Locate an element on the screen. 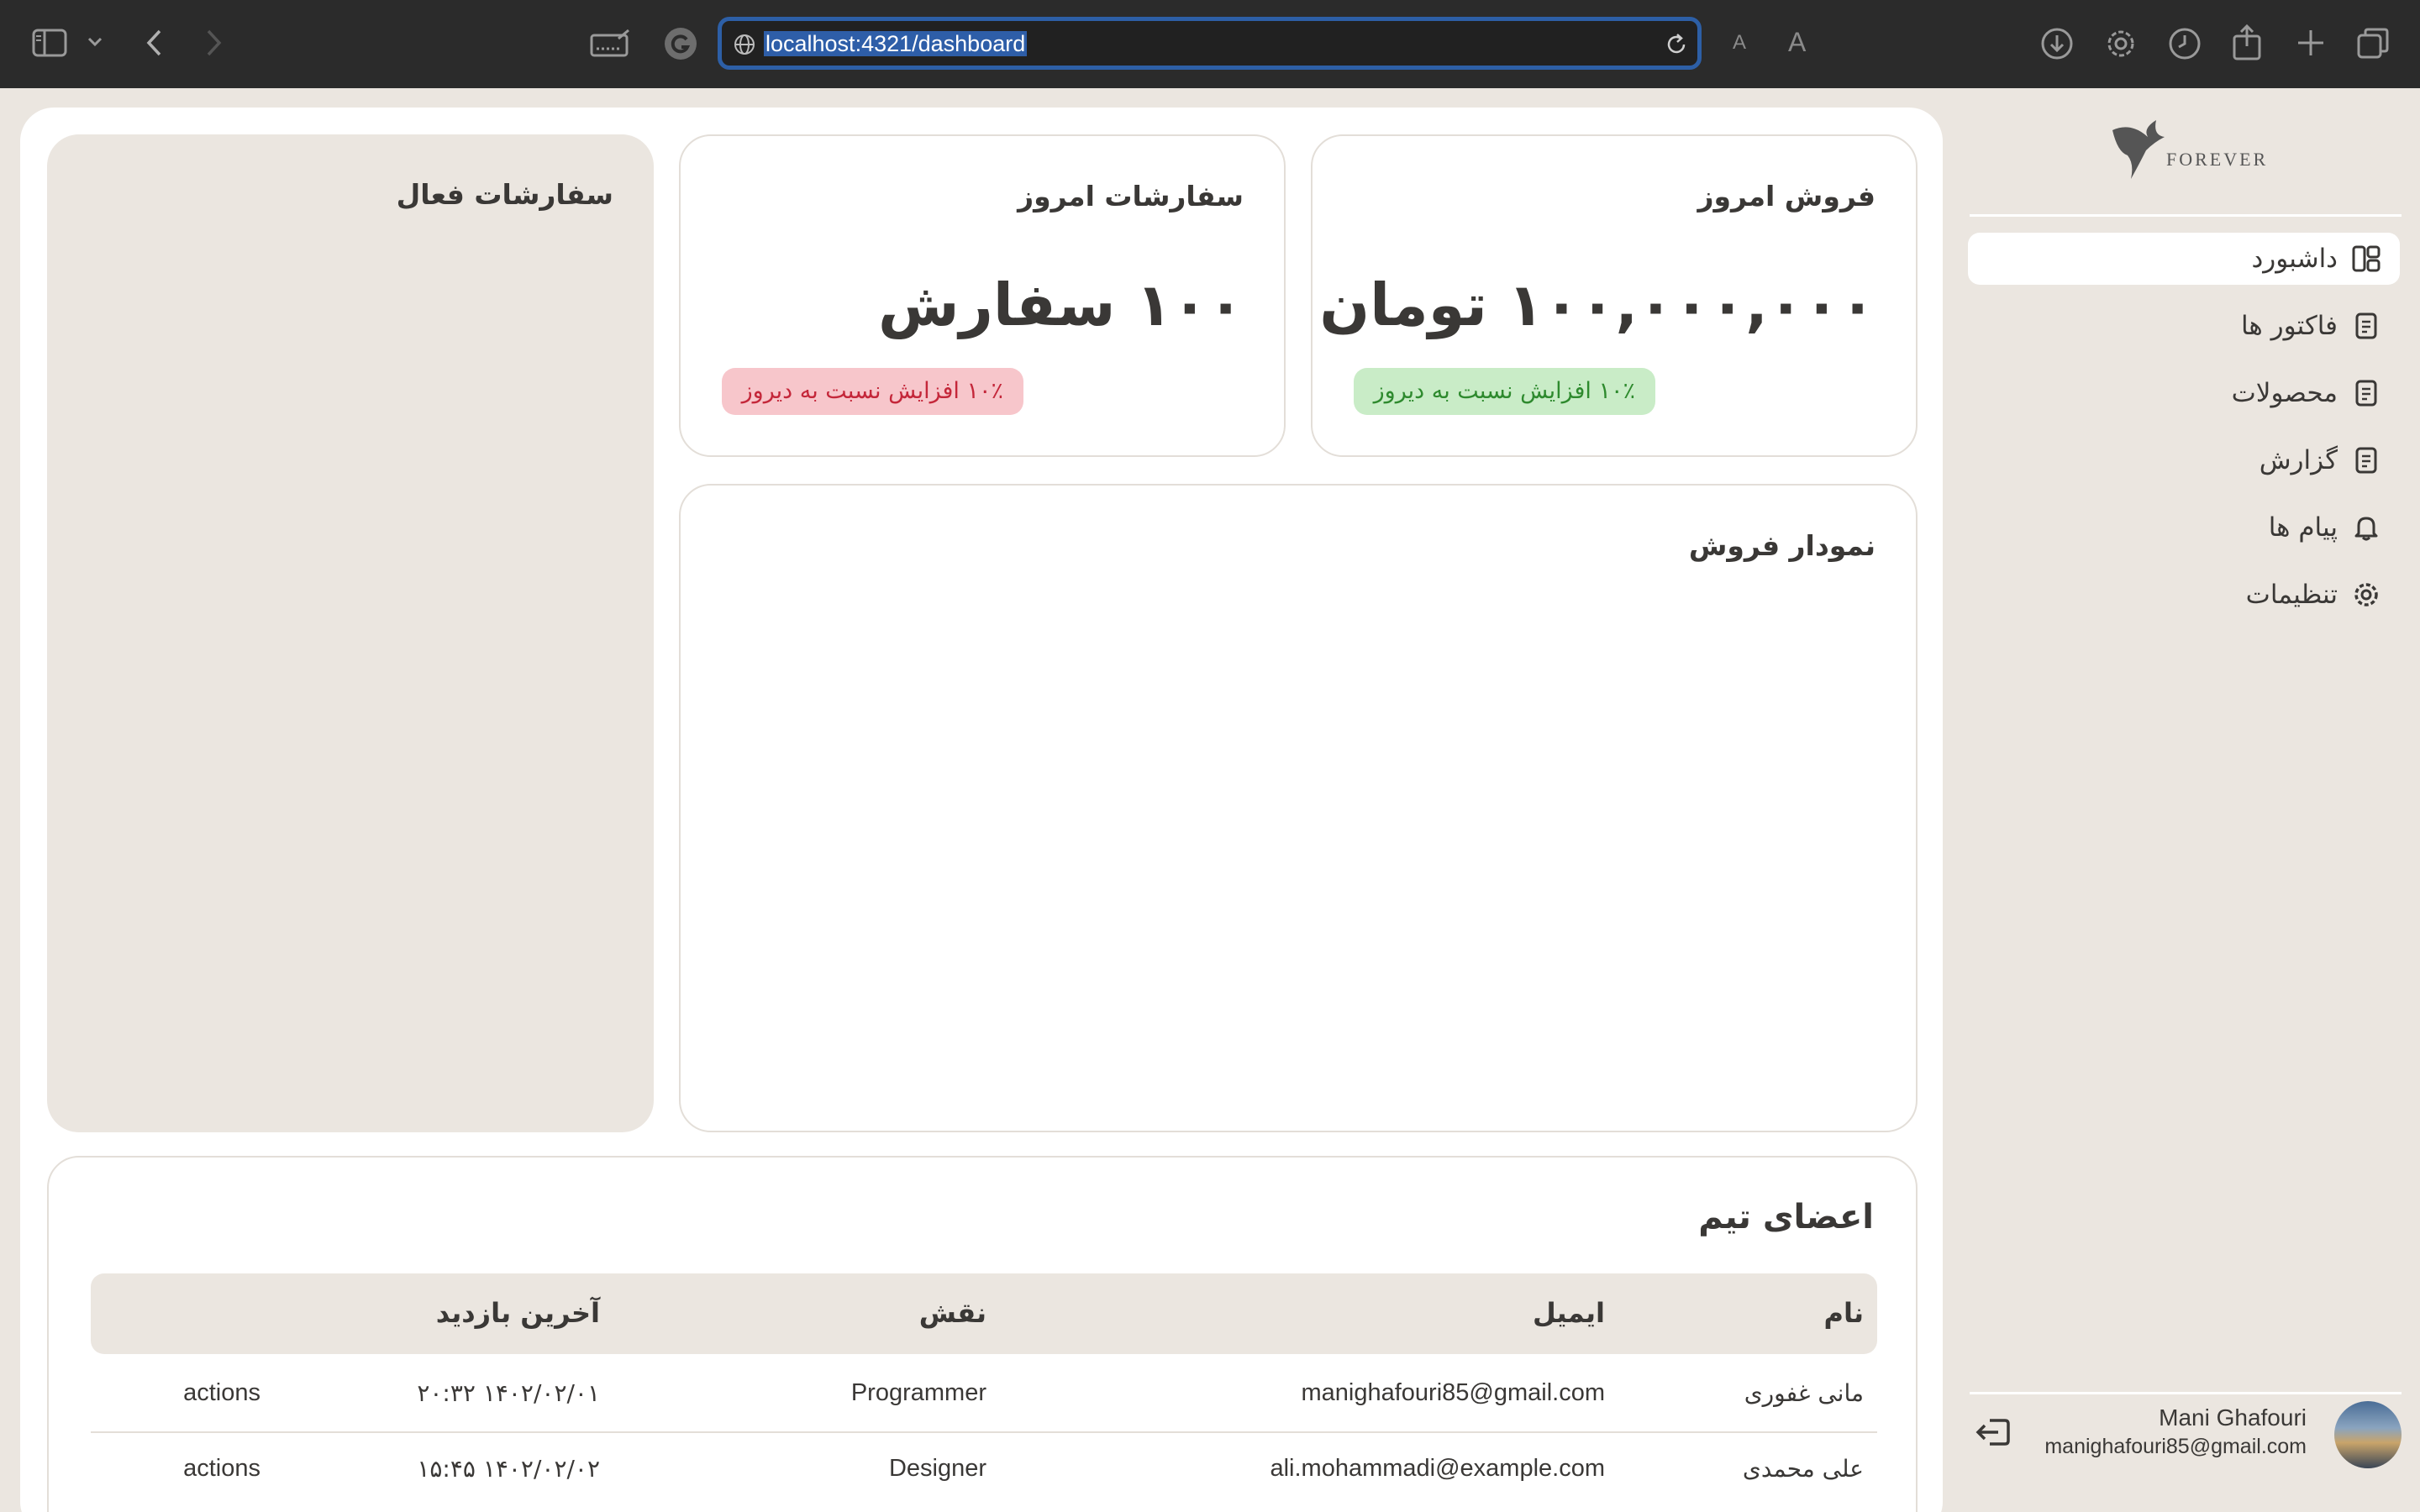 The height and width of the screenshot is (1512, 2420). card-title: فروش امروز is located at coordinates (1787, 196).